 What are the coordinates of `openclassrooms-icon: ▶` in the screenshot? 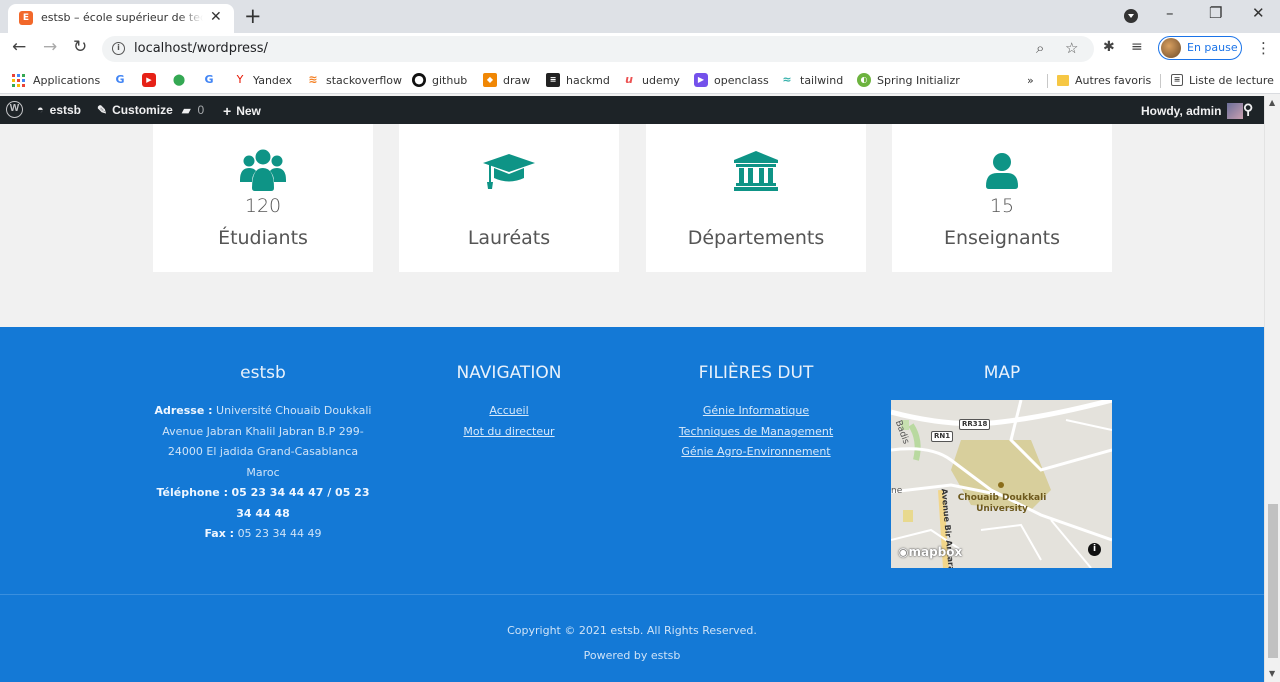 It's located at (701, 80).